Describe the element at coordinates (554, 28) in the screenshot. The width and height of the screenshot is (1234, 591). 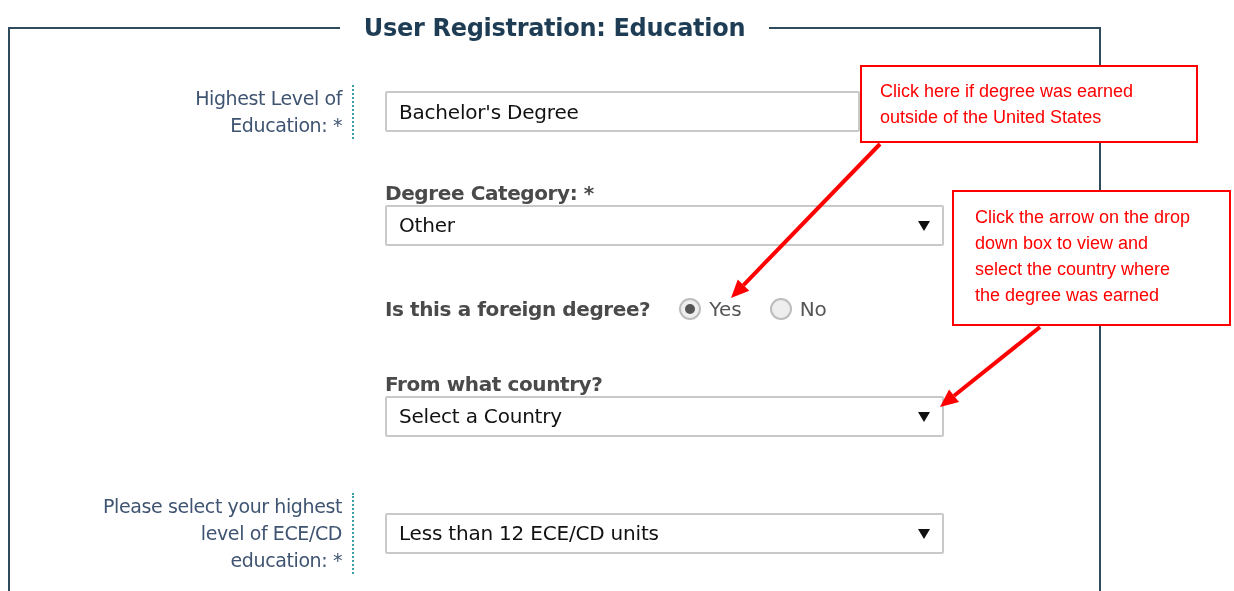
I see `form-title: User Registration: Education` at that location.